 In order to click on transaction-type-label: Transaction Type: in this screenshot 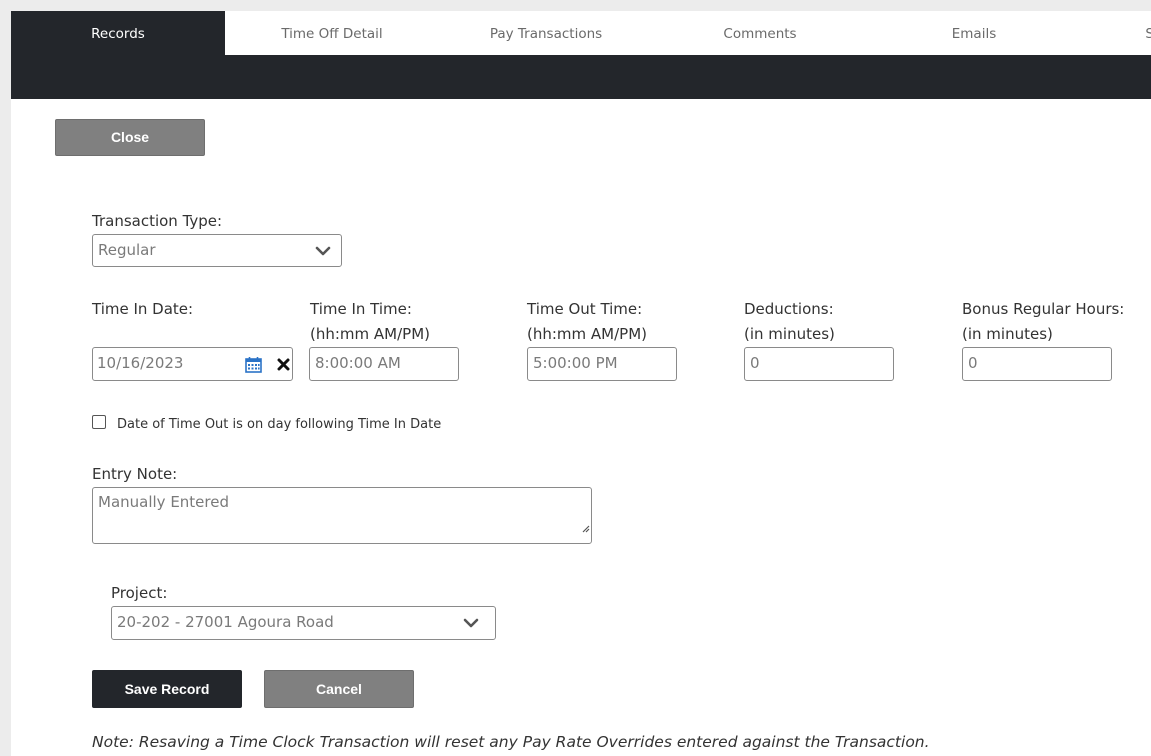, I will do `click(157, 221)`.